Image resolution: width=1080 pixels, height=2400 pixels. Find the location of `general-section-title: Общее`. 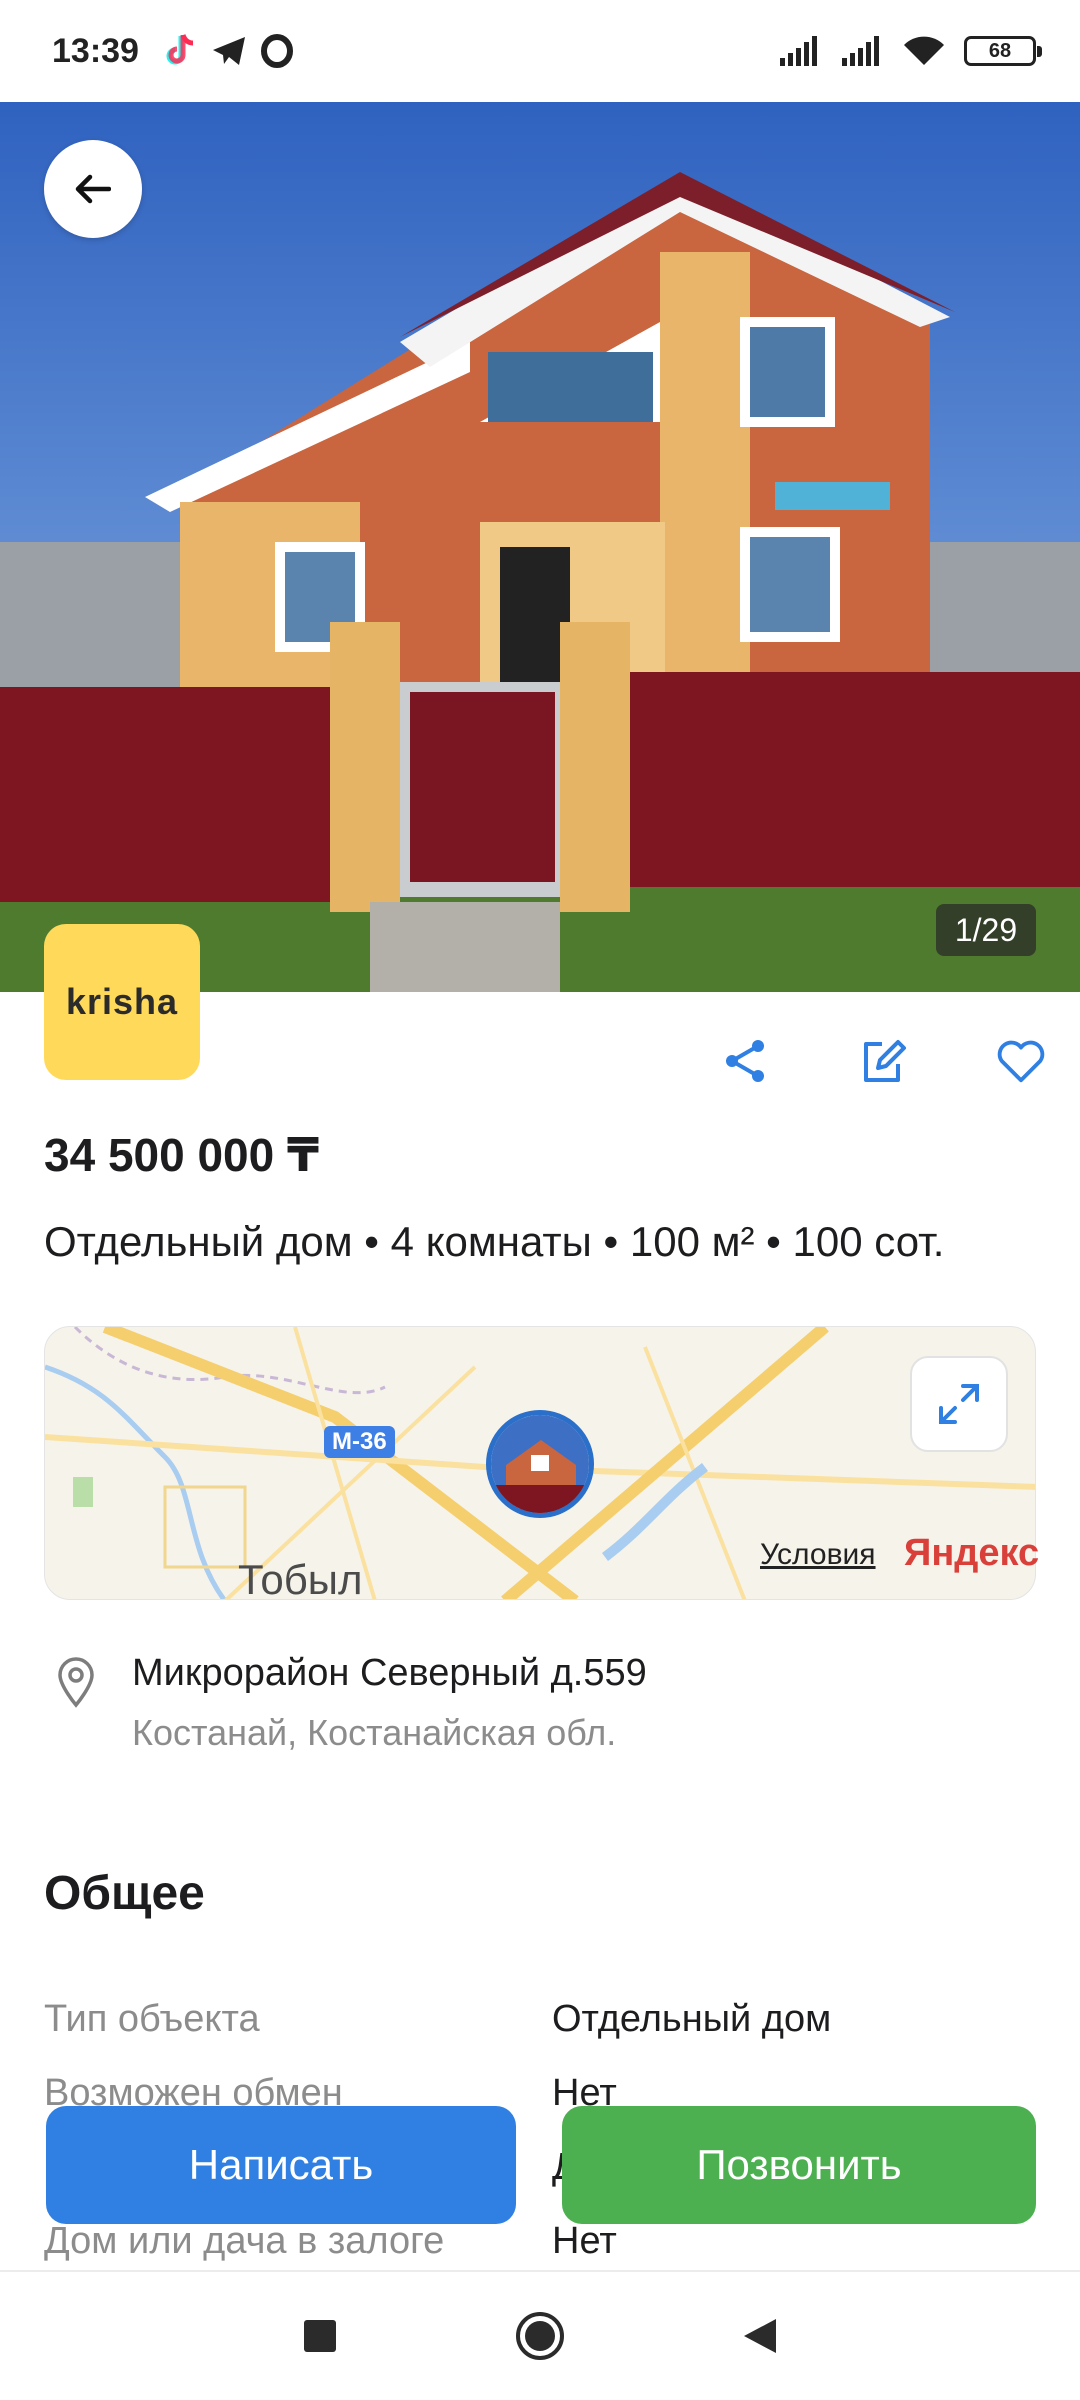

general-section-title: Общее is located at coordinates (124, 1893).